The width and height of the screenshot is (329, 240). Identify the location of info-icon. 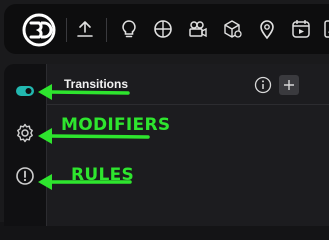
(263, 85).